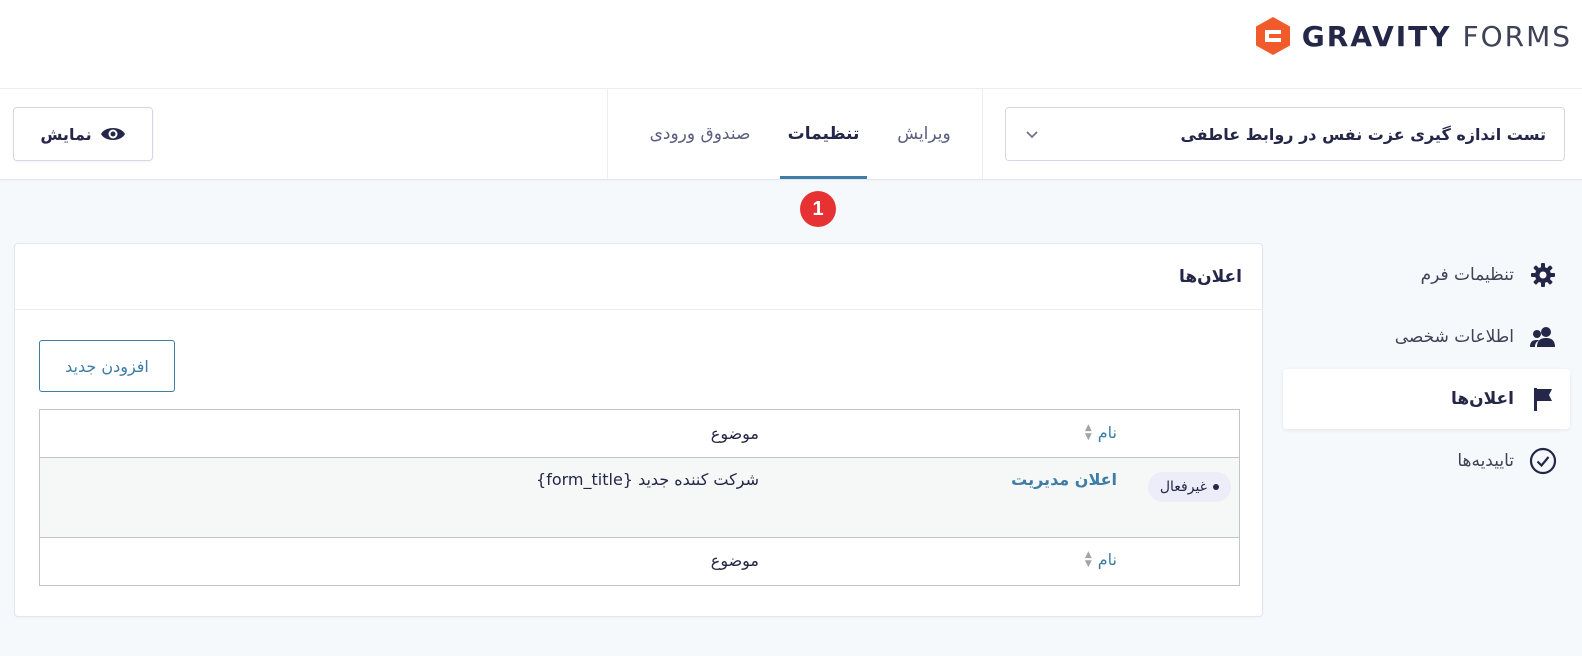 This screenshot has width=1582, height=656. Describe the element at coordinates (791, 44) in the screenshot. I see `top-bar: GRAVITY FORMS` at that location.